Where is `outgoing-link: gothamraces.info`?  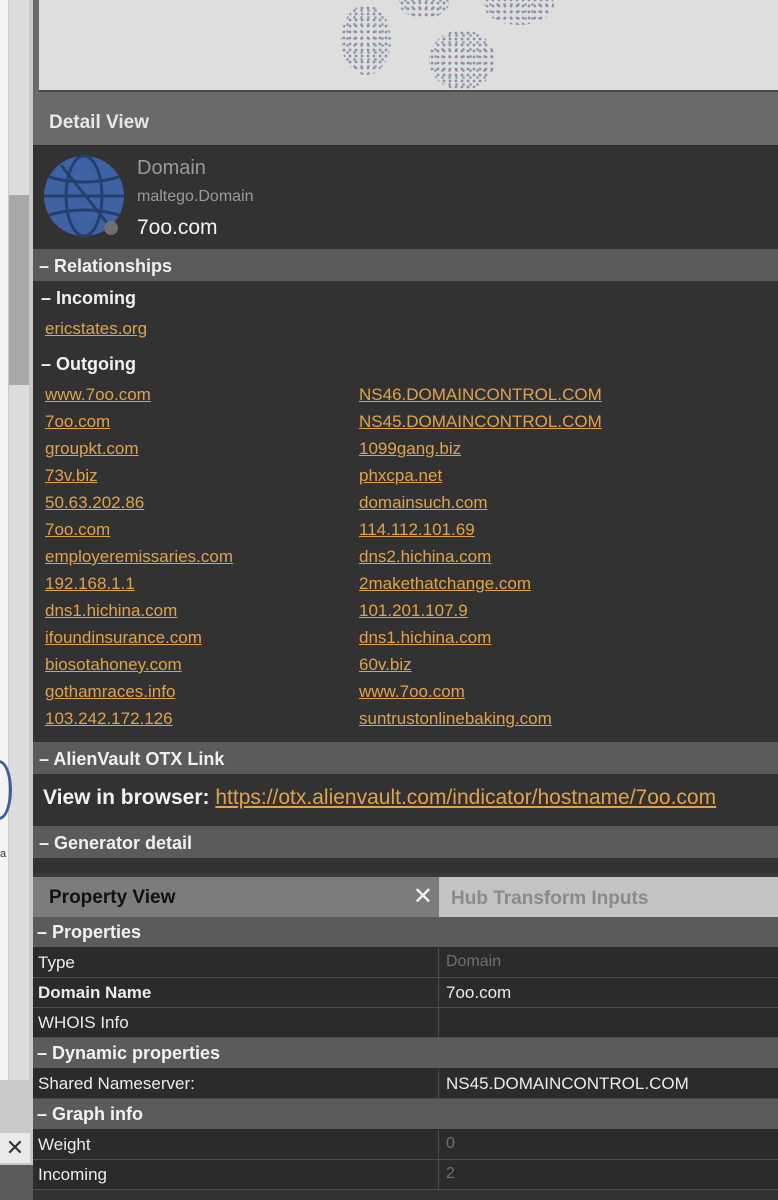 outgoing-link: gothamraces.info is located at coordinates (202, 691).